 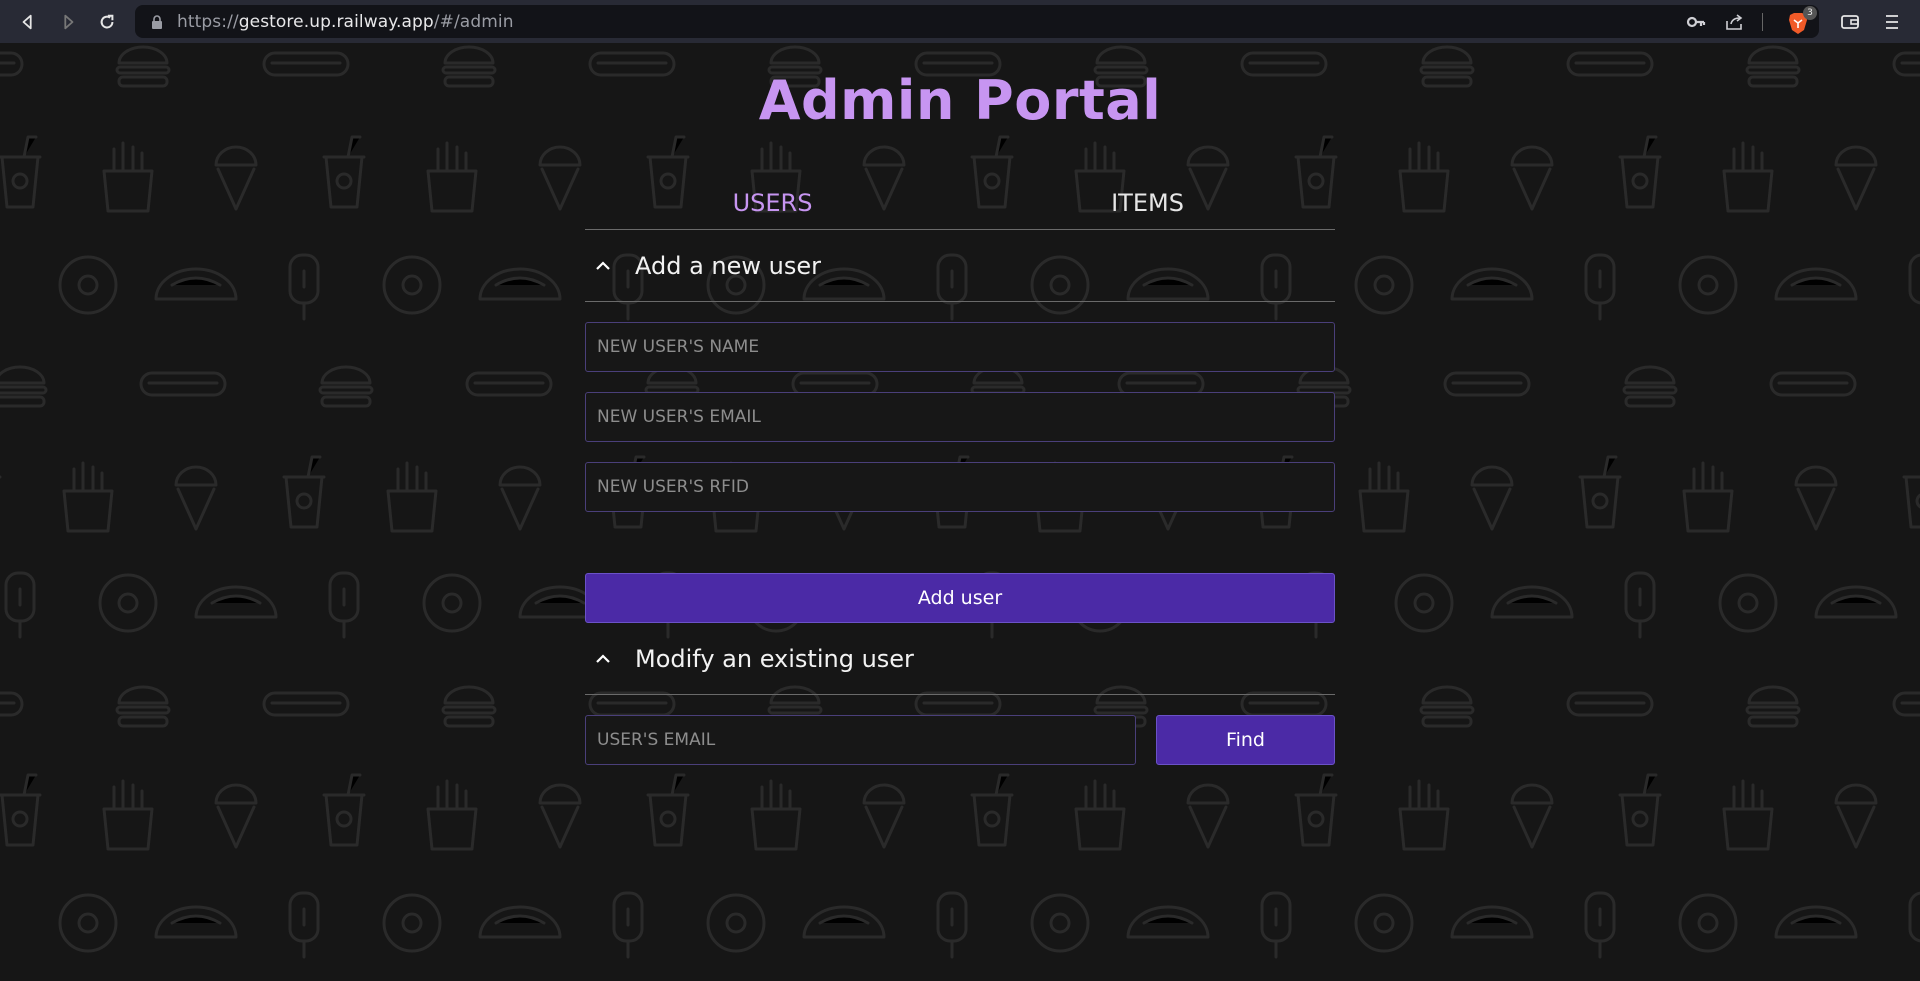 I want to click on new-user-name-input, so click(x=960, y=347).